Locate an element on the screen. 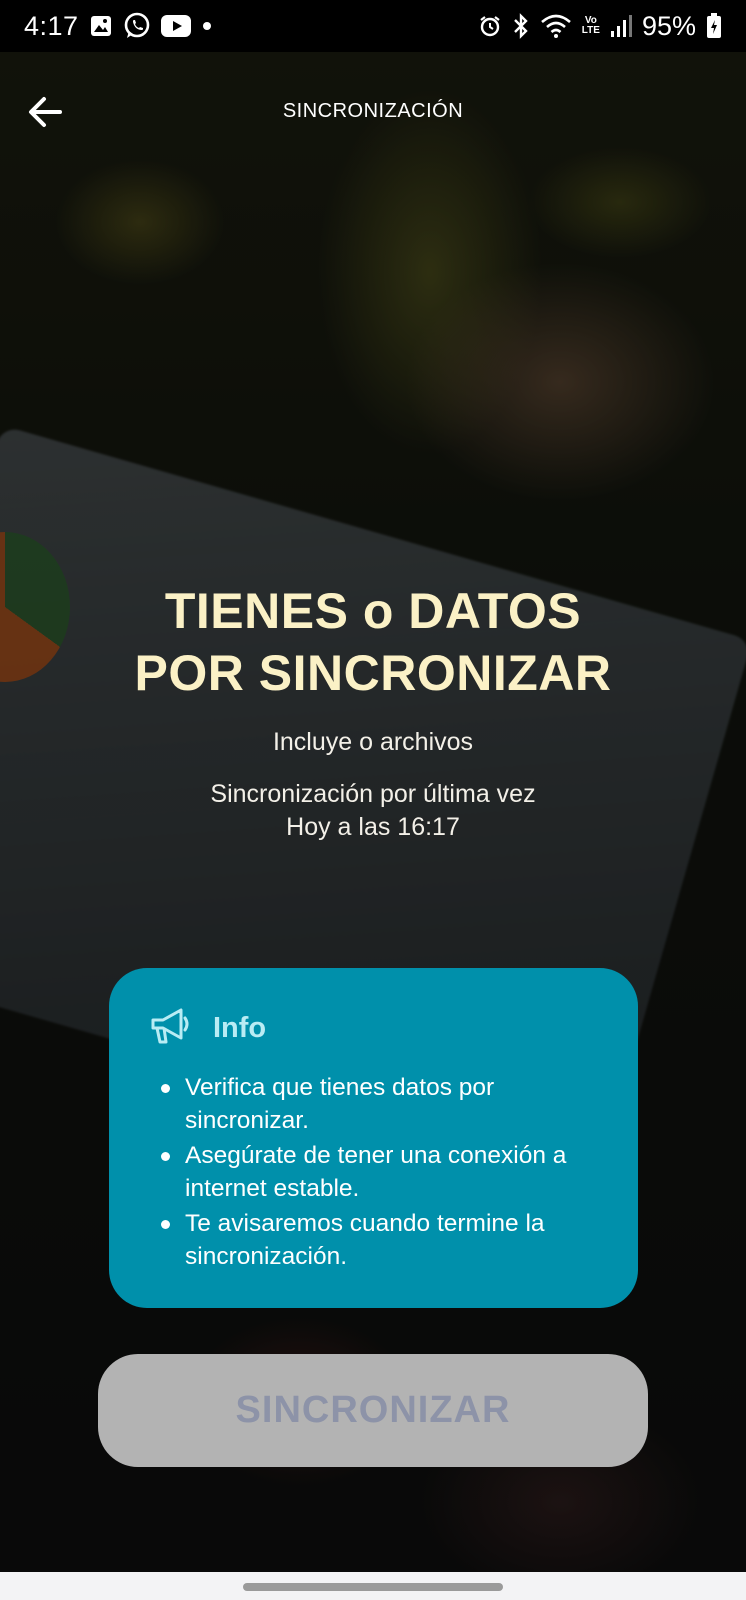 The height and width of the screenshot is (1600, 746). youtube-icon is located at coordinates (175, 26).